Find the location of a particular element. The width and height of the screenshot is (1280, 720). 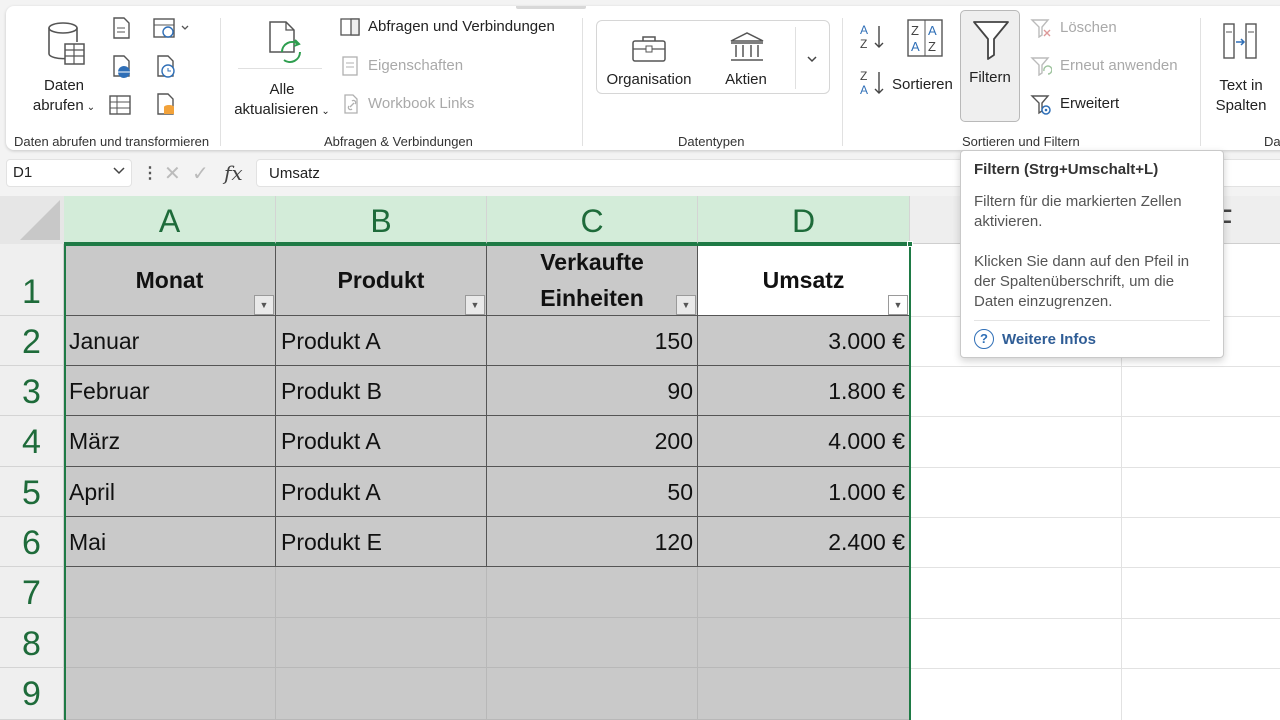

properties-icon is located at coordinates (350, 66).